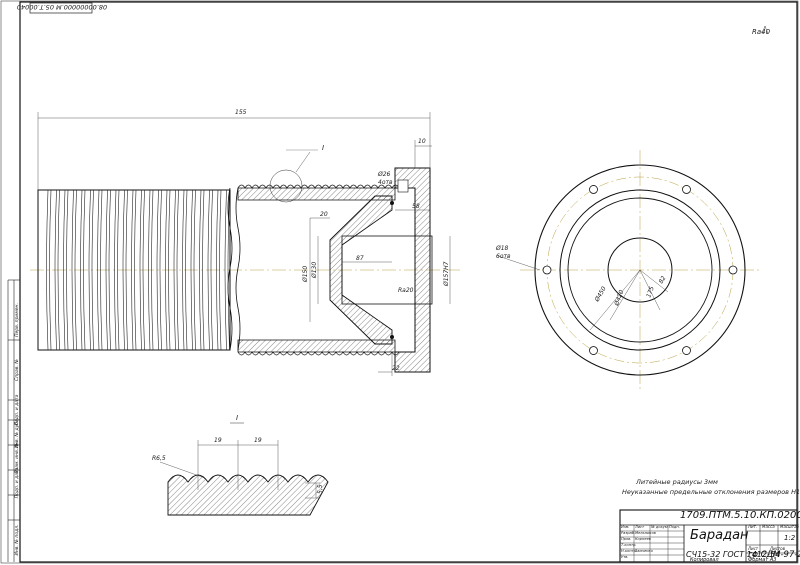 The height and width of the screenshot is (565, 800). What do you see at coordinates (640, 527) in the screenshot?
I see `row-0-name: Лист` at bounding box center [640, 527].